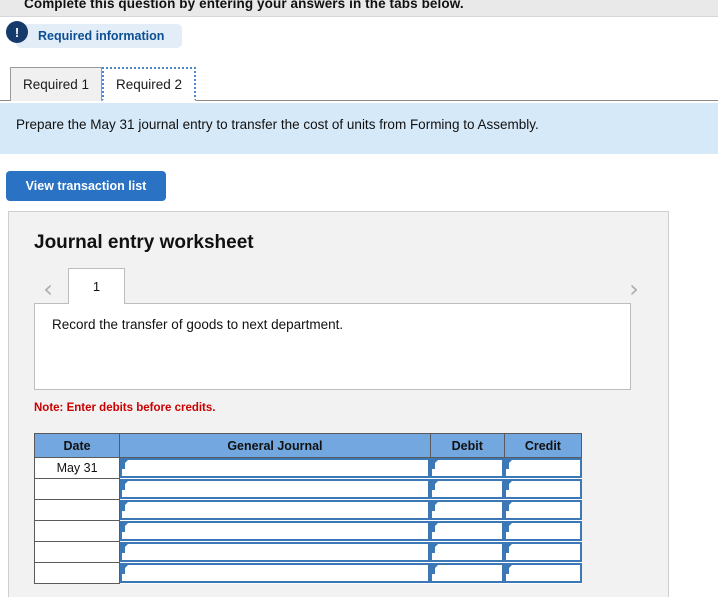  I want to click on required-information-label: Required information, so click(101, 36).